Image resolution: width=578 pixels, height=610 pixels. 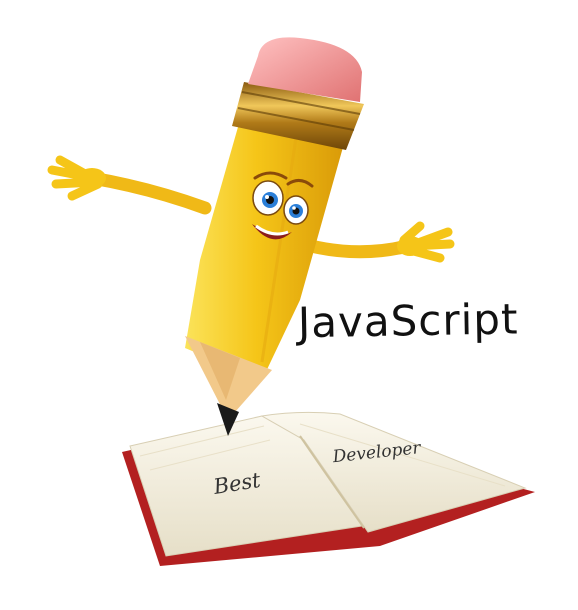 I want to click on javascript-heading: JavaScript, so click(x=408, y=321).